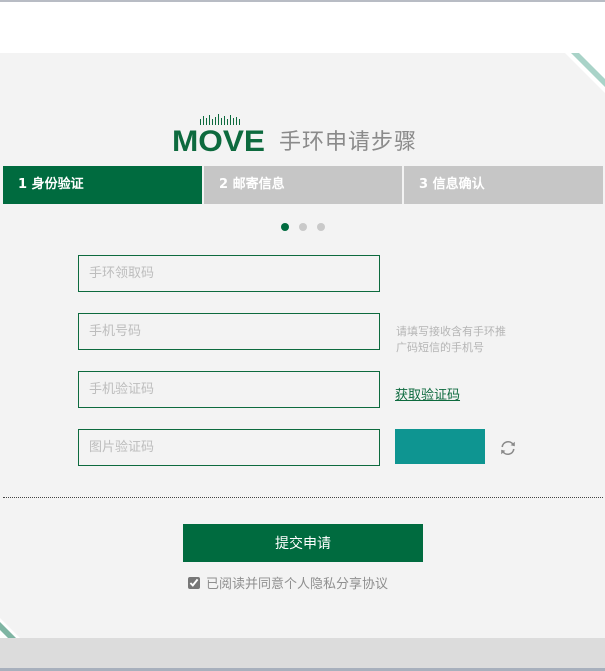 This screenshot has width=605, height=671. Describe the element at coordinates (427, 393) in the screenshot. I see `get-code-link: 获取验证码` at that location.